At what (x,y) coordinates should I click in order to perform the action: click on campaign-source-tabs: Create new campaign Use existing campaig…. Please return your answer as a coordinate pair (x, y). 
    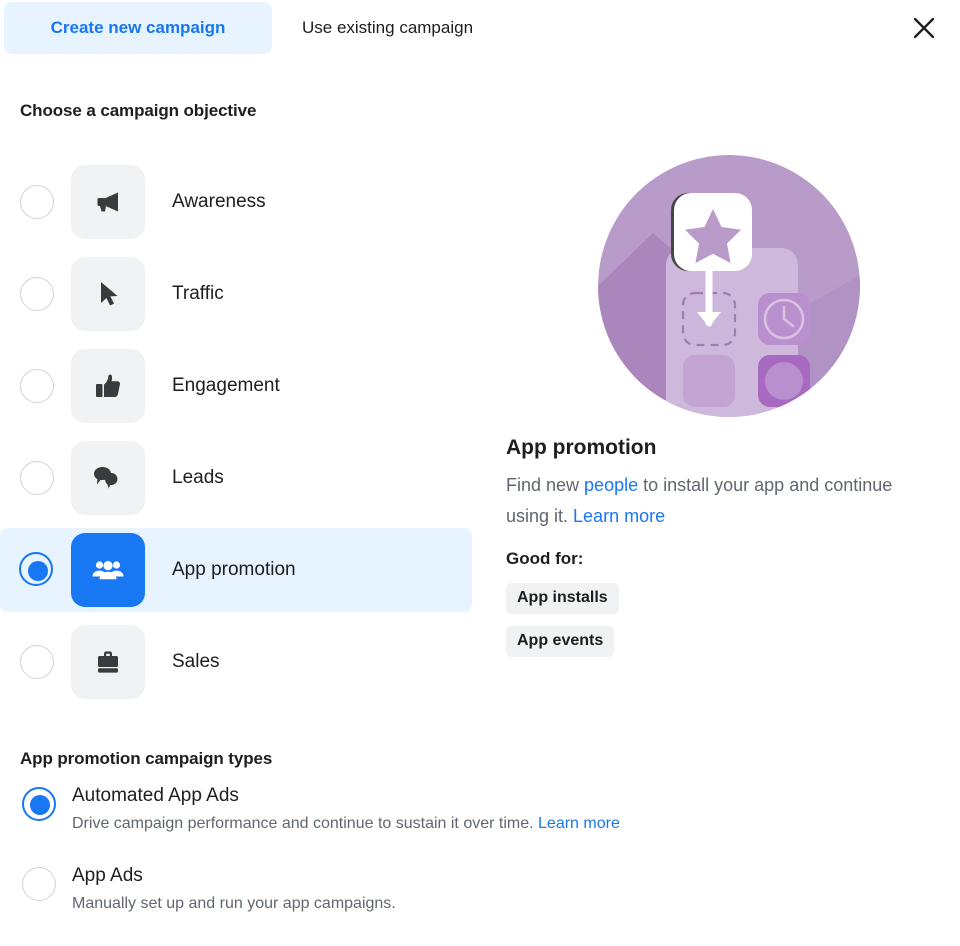
    Looking at the image, I should click on (480, 28).